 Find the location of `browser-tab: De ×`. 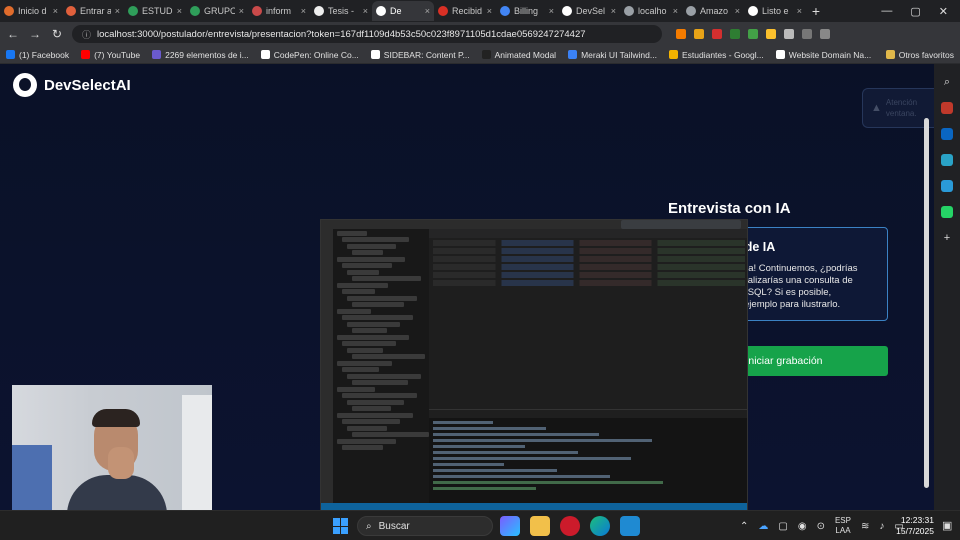

browser-tab: De × is located at coordinates (403, 11).